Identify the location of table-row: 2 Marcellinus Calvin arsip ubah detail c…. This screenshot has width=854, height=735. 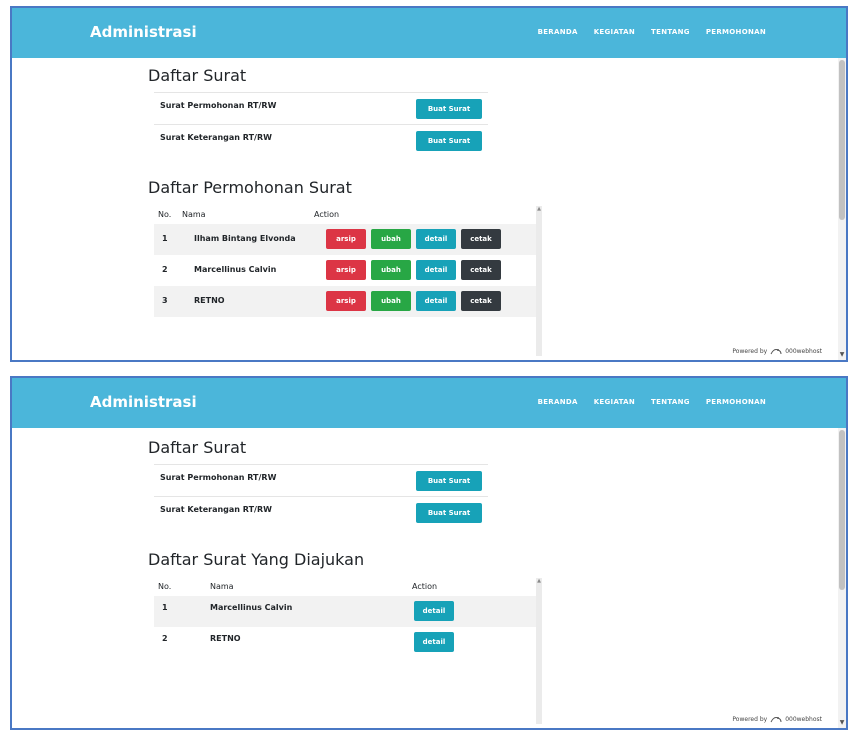
(348, 270).